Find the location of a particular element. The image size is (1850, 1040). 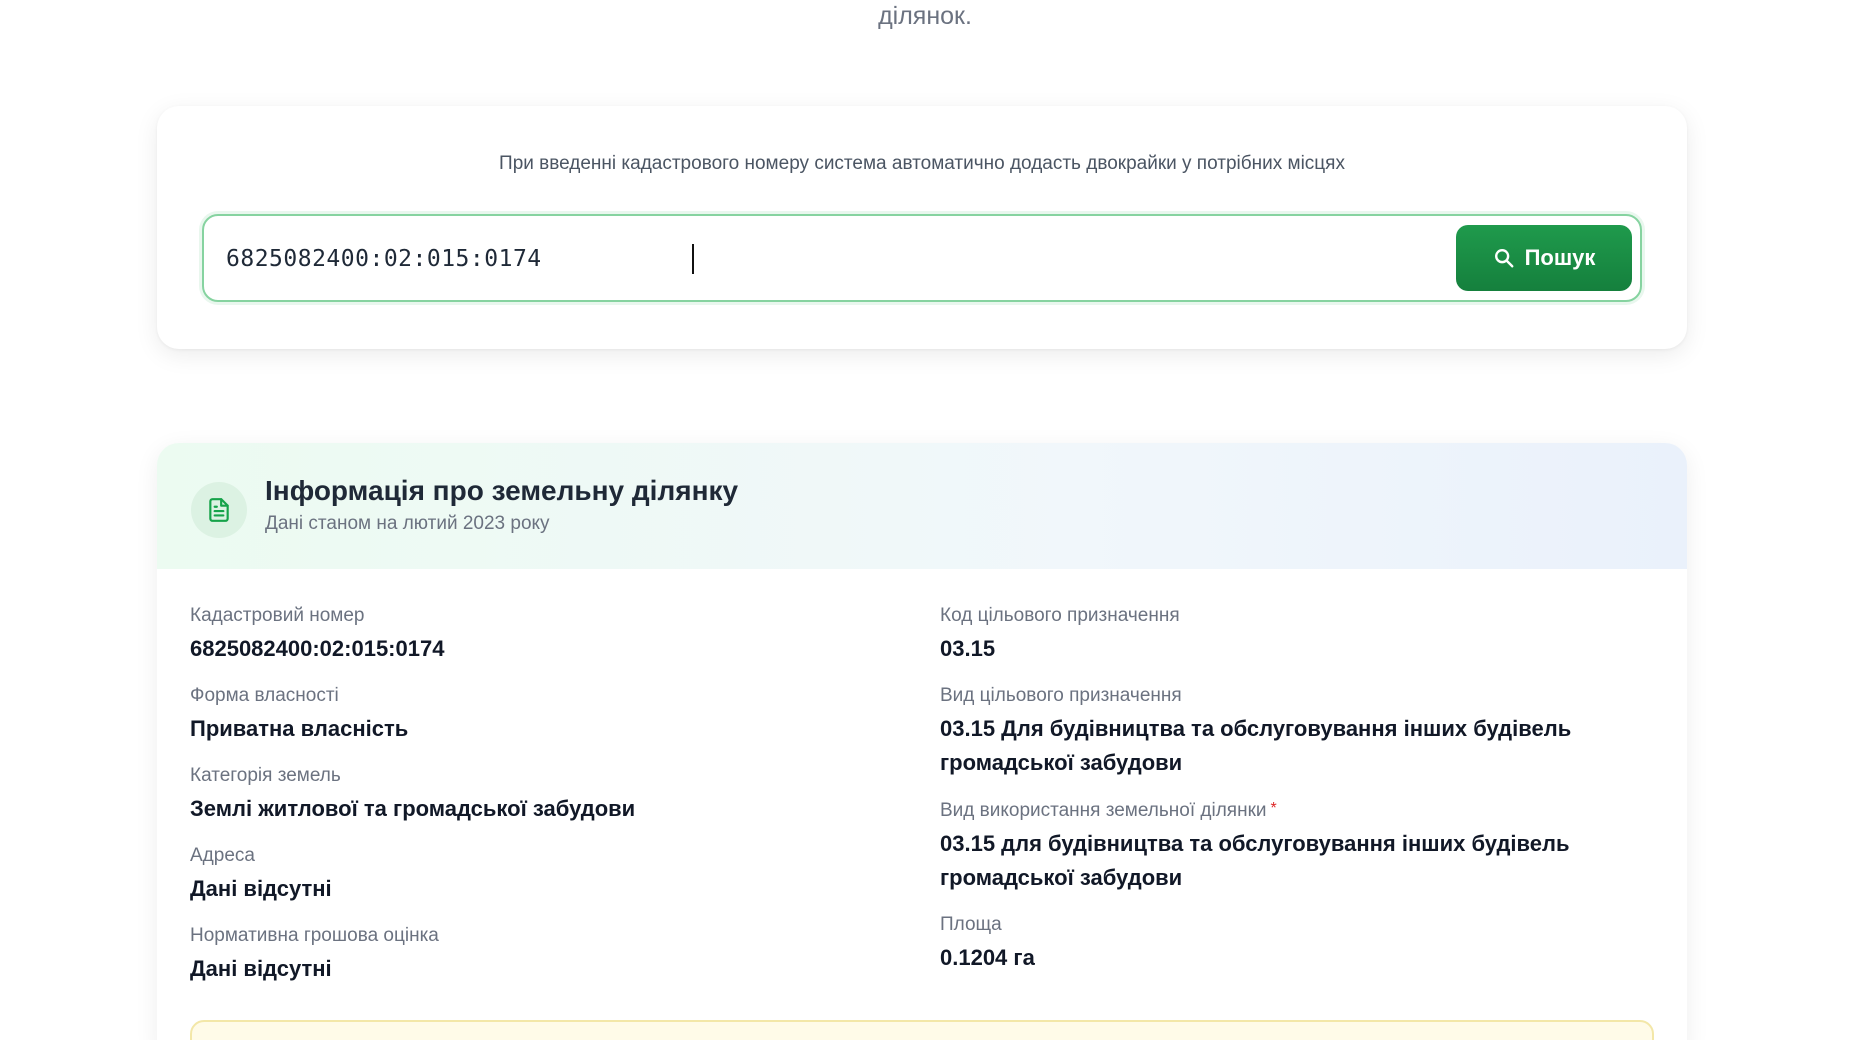

search-box: Пошук is located at coordinates (922, 258).